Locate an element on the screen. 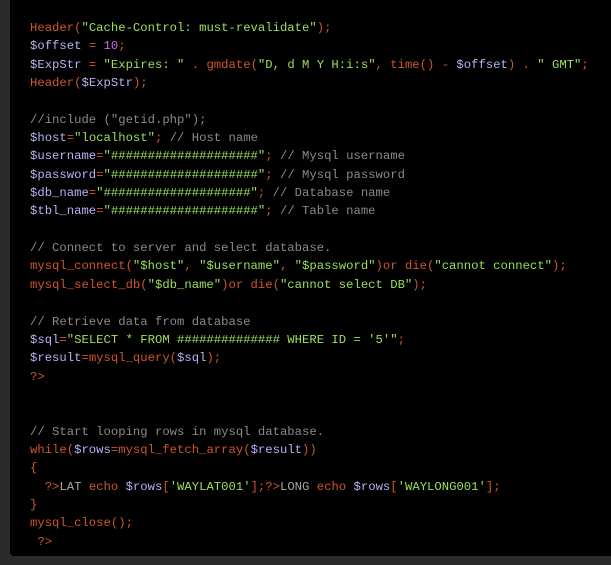 The width and height of the screenshot is (611, 565). code-token: // Start looping rows in mysql database. is located at coordinates (177, 431).